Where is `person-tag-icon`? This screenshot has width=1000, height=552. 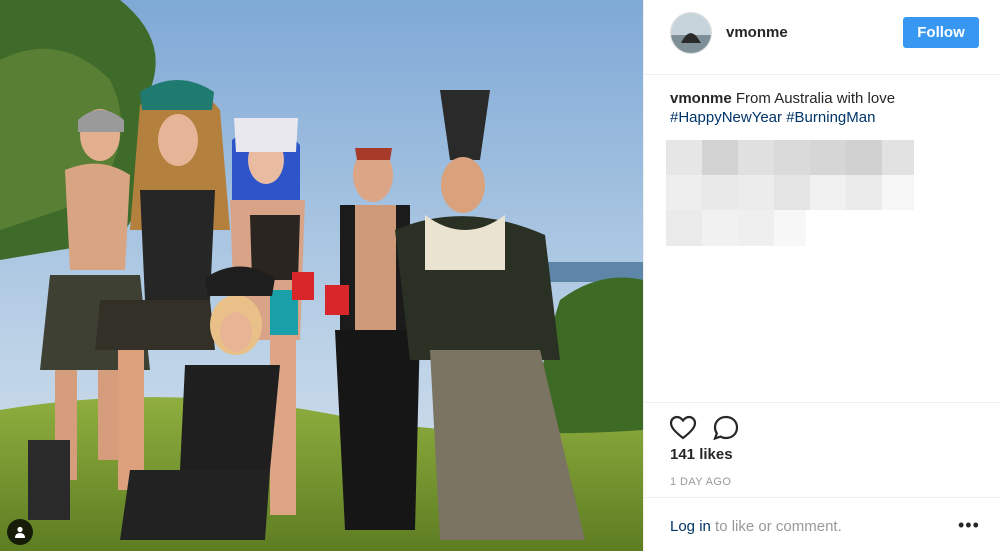
person-tag-icon is located at coordinates (20, 532).